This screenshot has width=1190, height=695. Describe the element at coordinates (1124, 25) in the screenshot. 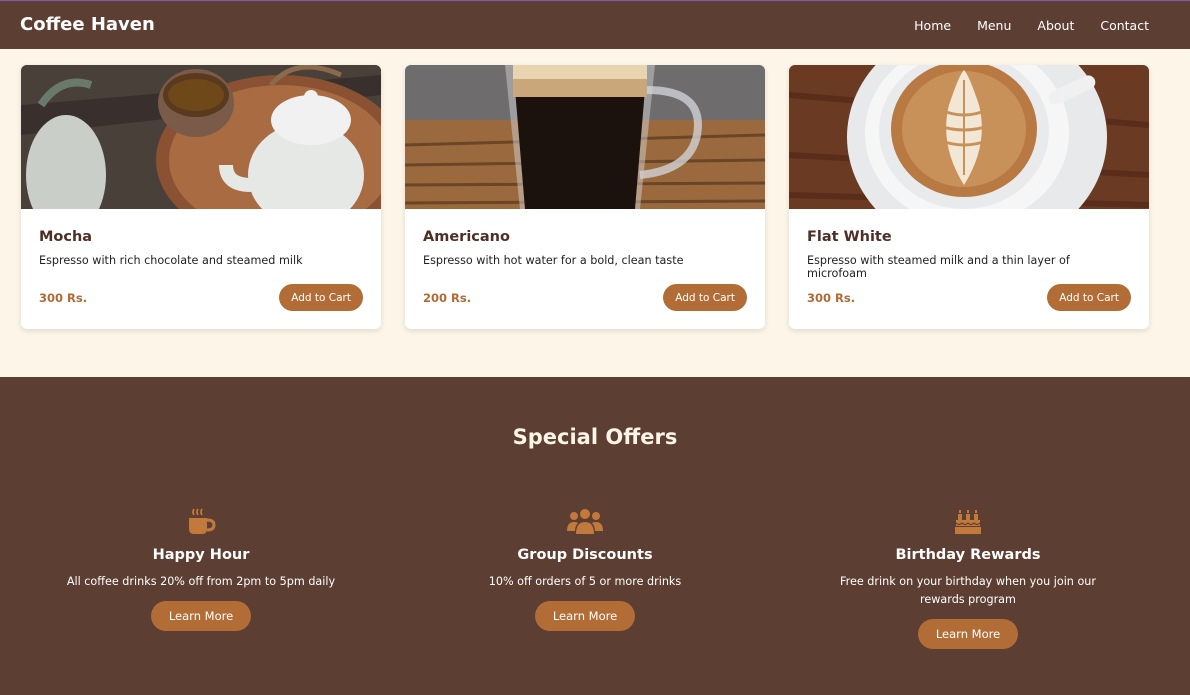

I see `nav-link-contact: Contact` at that location.